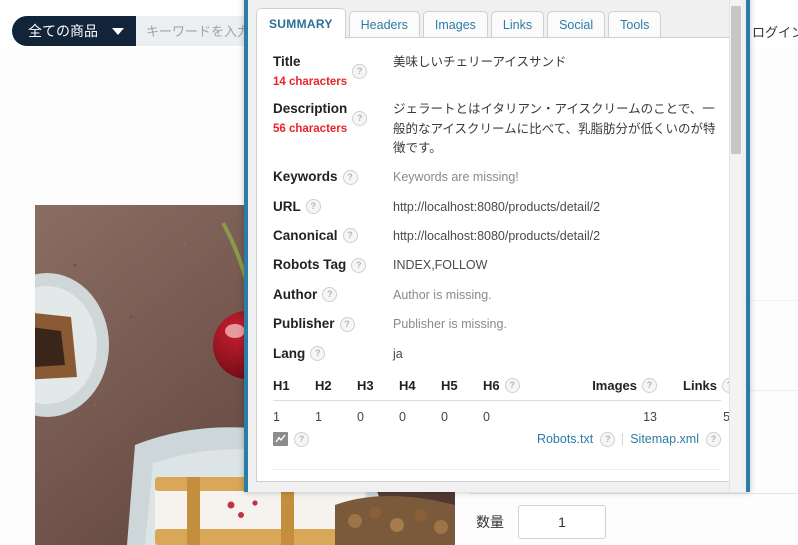  I want to click on row-keywords: Keywords ? Keywords are missing!, so click(497, 177).